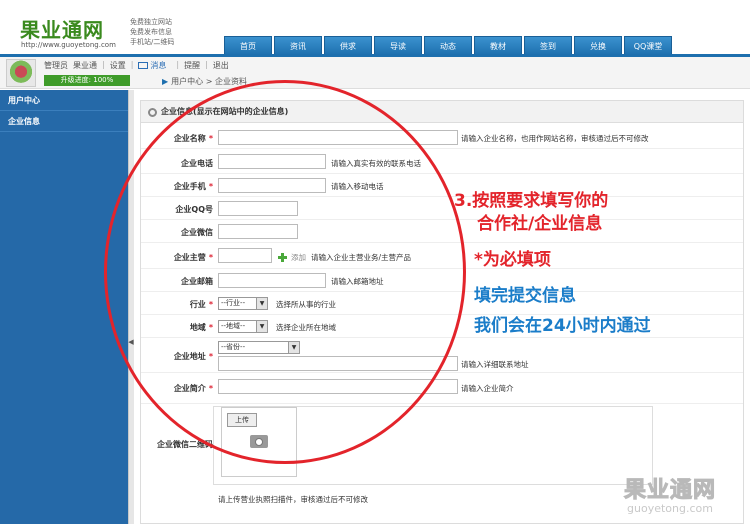 This screenshot has width=750, height=524. Describe the element at coordinates (498, 46) in the screenshot. I see `nav-tutorials: 教材` at that location.